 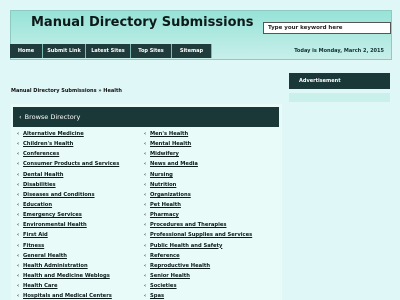 I want to click on category-link: ‹ Hospitals and Medical Centers, so click(x=68, y=295).